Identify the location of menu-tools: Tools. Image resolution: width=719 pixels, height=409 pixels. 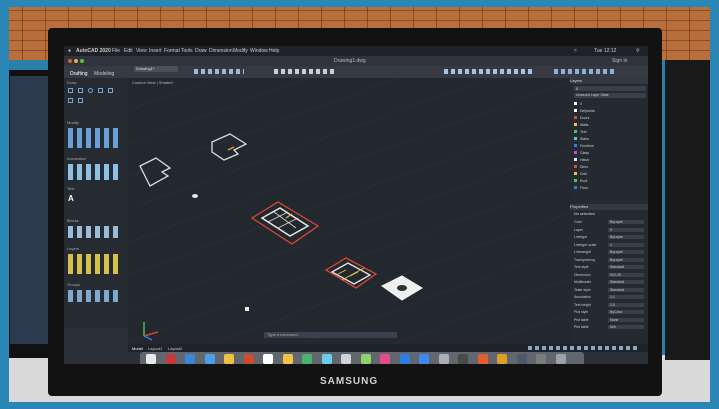
(187, 51).